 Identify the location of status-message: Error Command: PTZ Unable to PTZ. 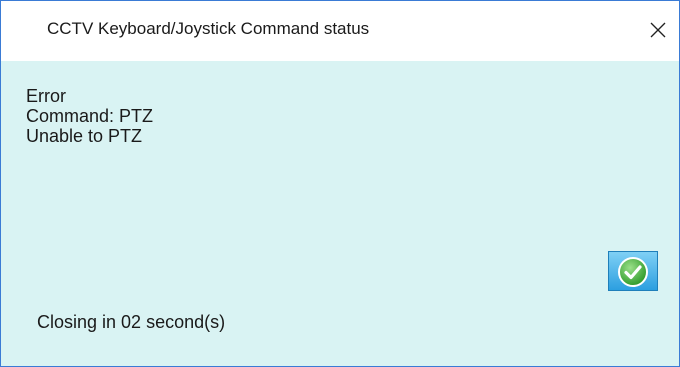
(89, 116).